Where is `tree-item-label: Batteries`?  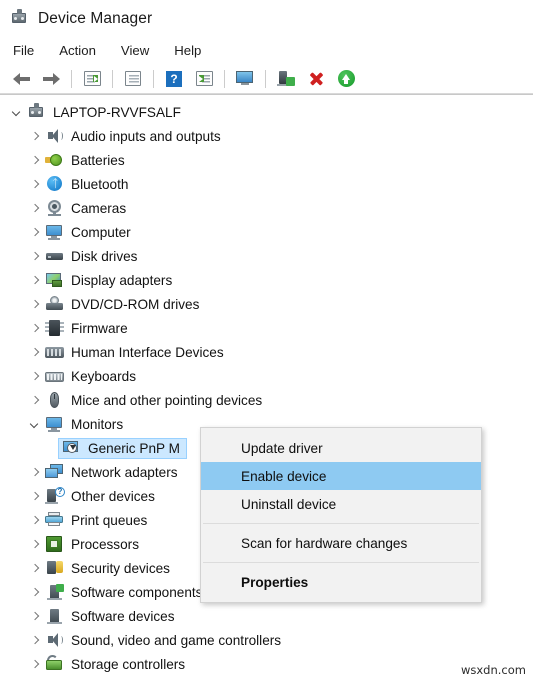 tree-item-label: Batteries is located at coordinates (98, 160).